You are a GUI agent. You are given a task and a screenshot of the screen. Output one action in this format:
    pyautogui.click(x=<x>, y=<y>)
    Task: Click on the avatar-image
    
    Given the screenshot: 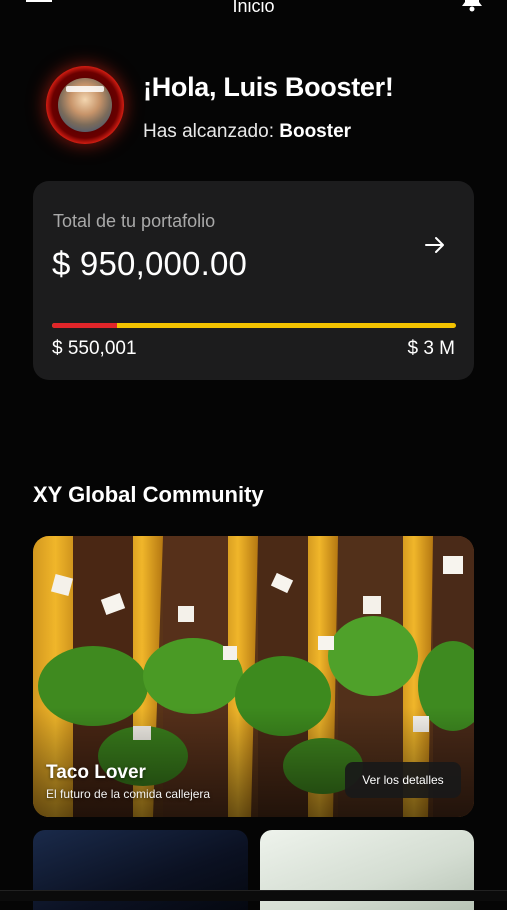 What is the action you would take?
    pyautogui.click(x=85, y=105)
    